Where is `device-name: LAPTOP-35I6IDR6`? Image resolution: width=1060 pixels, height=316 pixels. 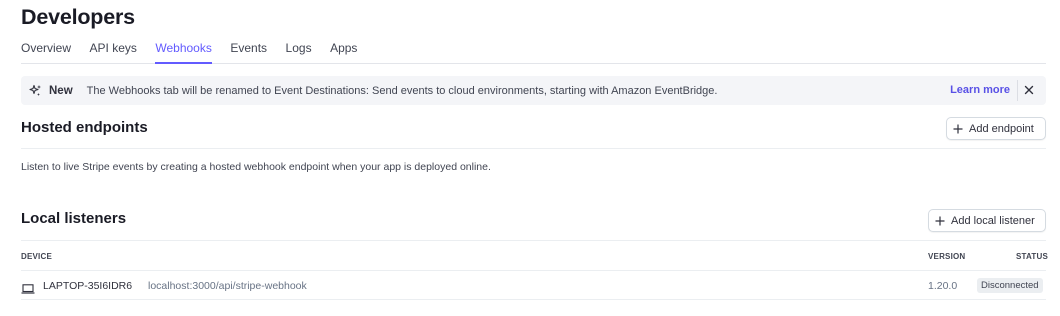 device-name: LAPTOP-35I6IDR6 is located at coordinates (88, 286).